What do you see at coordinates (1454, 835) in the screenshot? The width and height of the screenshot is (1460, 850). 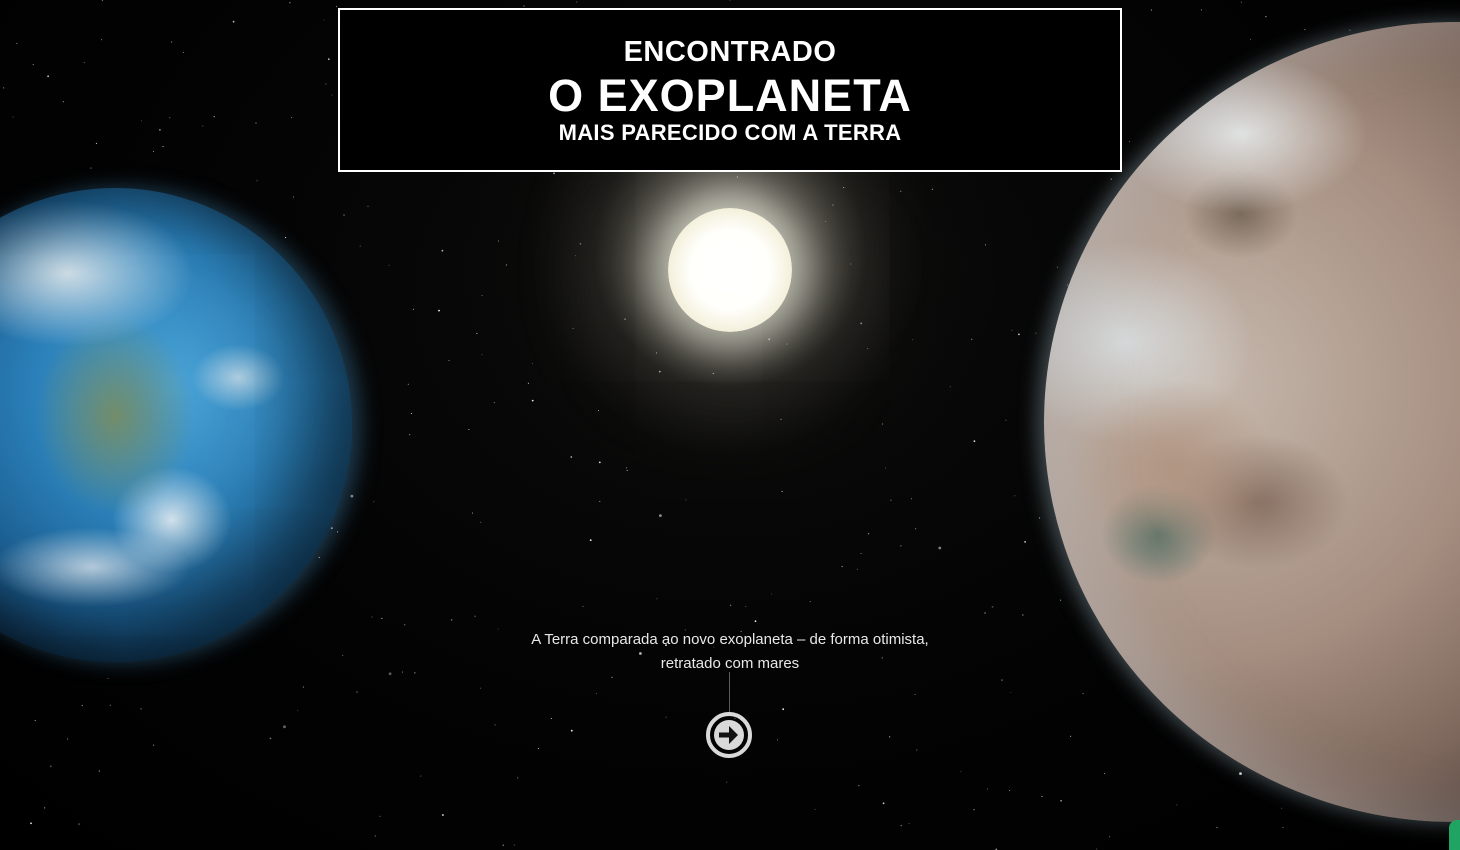 I see `floating-widget-tab` at bounding box center [1454, 835].